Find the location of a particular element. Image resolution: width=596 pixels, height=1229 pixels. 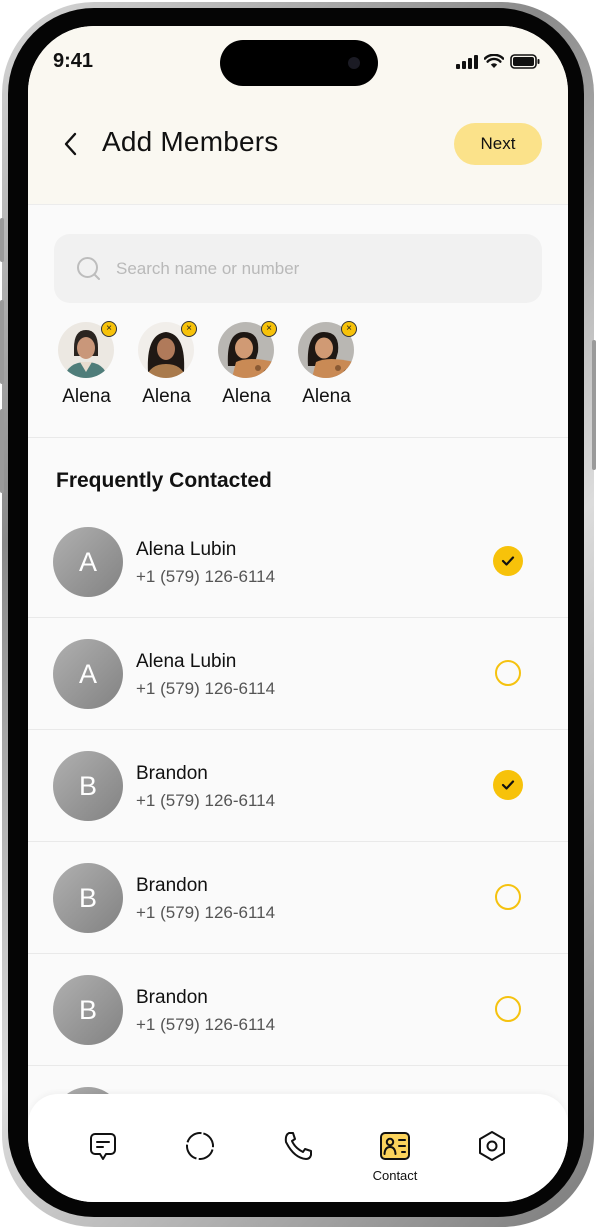

settings-hexagon-icon is located at coordinates (492, 1146).